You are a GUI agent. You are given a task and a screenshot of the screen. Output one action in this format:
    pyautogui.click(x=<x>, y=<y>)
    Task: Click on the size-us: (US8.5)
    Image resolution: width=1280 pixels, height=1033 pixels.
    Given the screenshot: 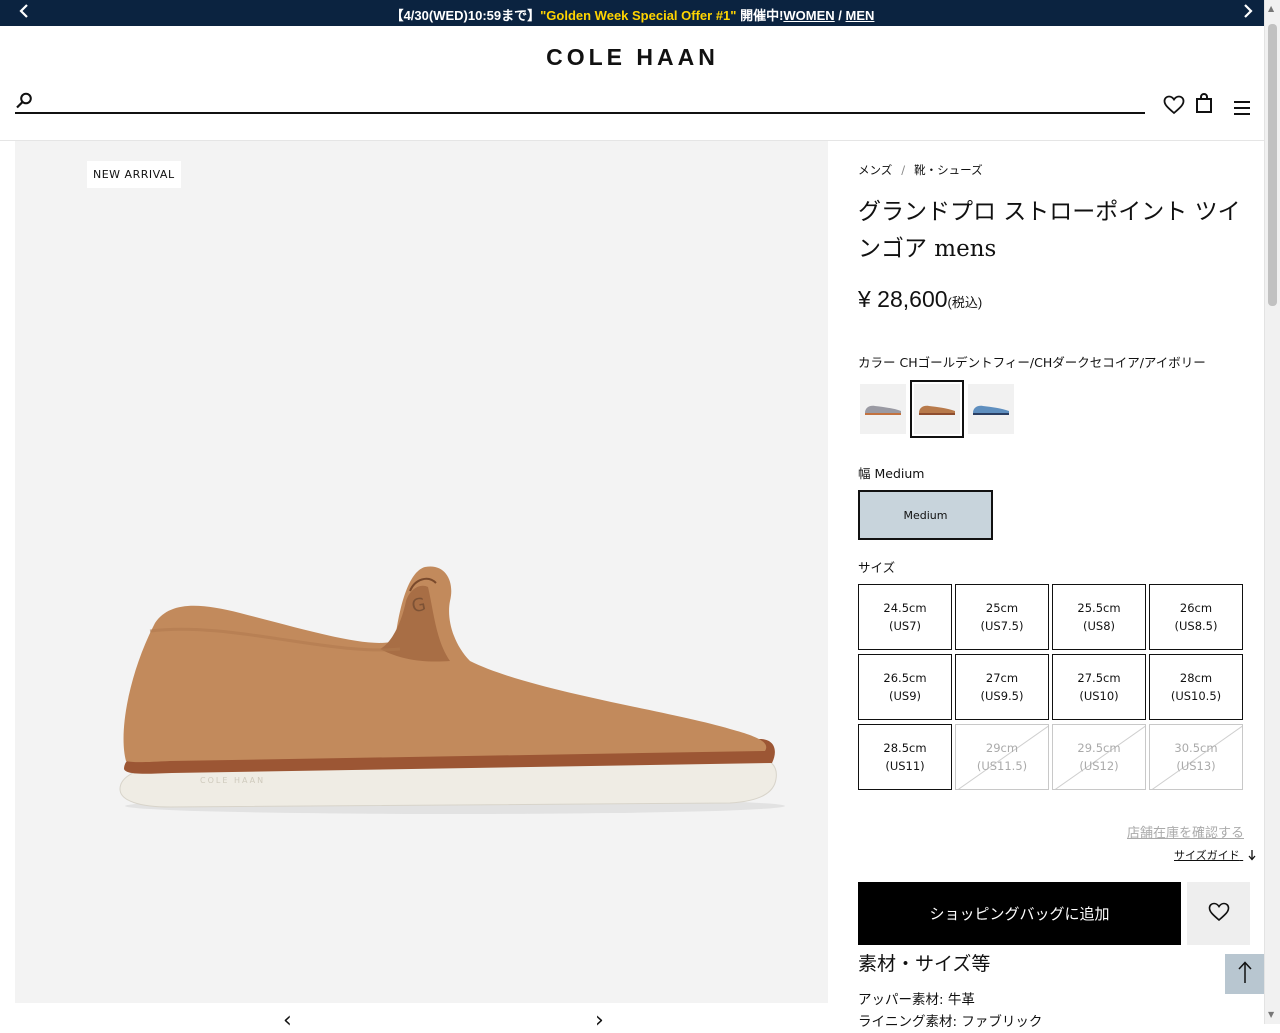 What is the action you would take?
    pyautogui.click(x=1196, y=626)
    